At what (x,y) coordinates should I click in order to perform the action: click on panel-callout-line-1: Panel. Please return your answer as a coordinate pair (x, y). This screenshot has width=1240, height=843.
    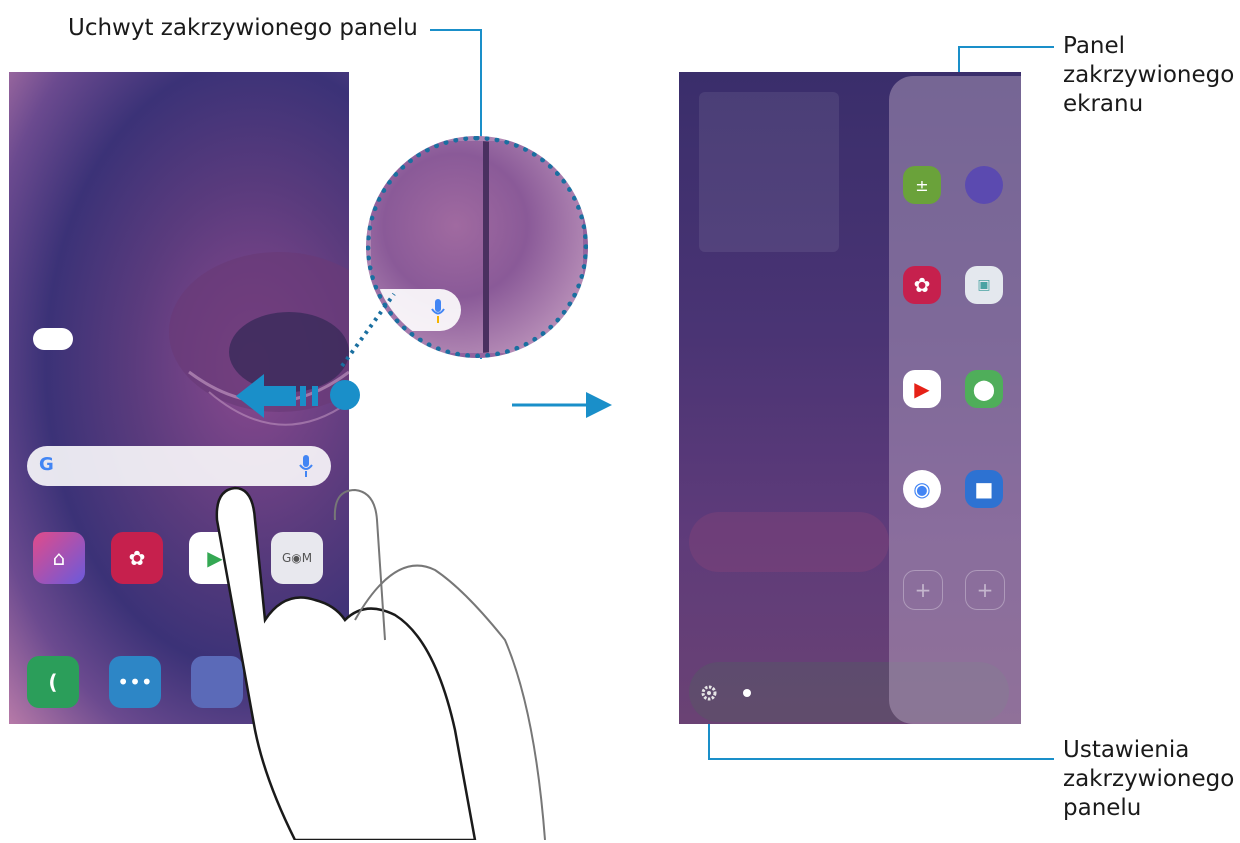
    Looking at the image, I should click on (1094, 46).